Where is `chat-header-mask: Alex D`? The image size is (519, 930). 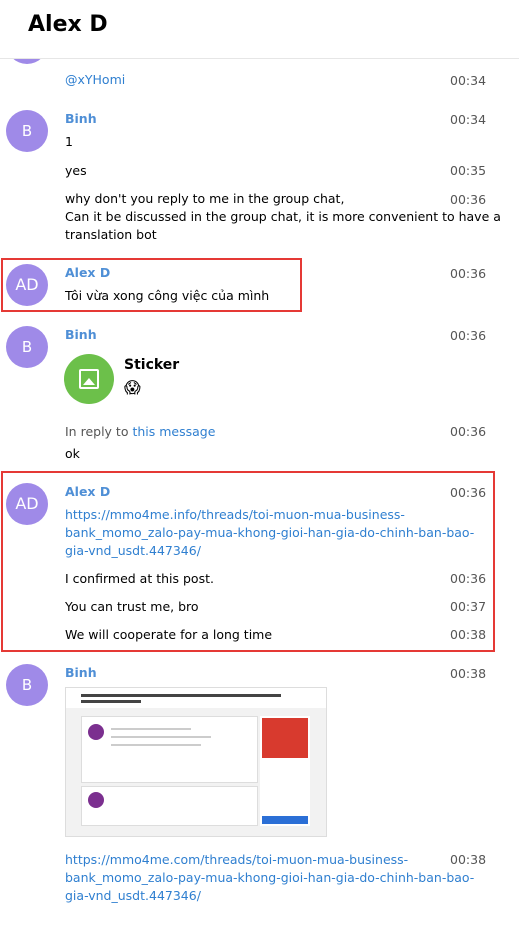
chat-header-mask: Alex D is located at coordinates (259, 29).